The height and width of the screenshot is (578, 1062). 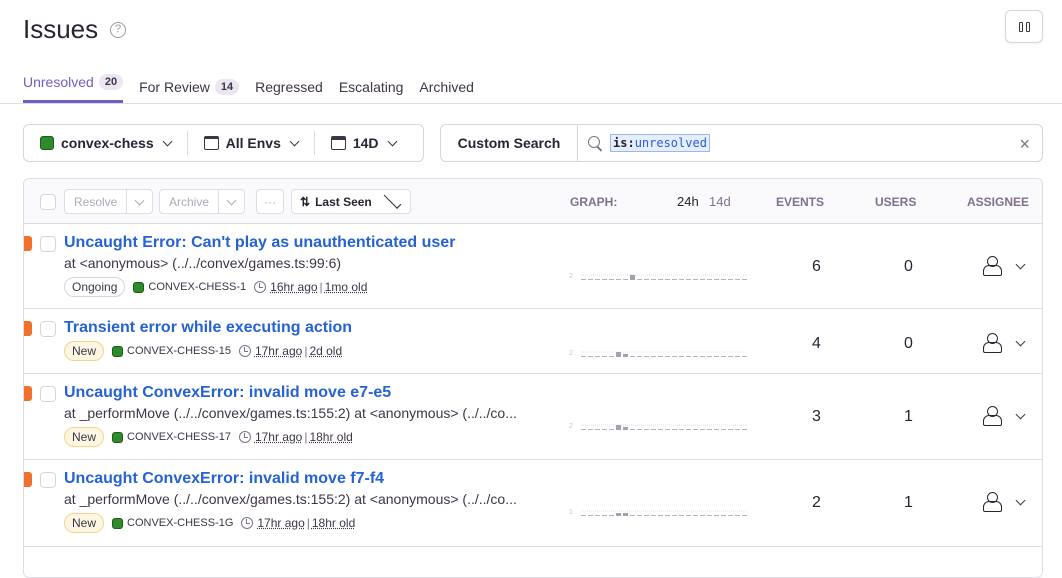 What do you see at coordinates (118, 30) in the screenshot?
I see `help-icon: ?` at bounding box center [118, 30].